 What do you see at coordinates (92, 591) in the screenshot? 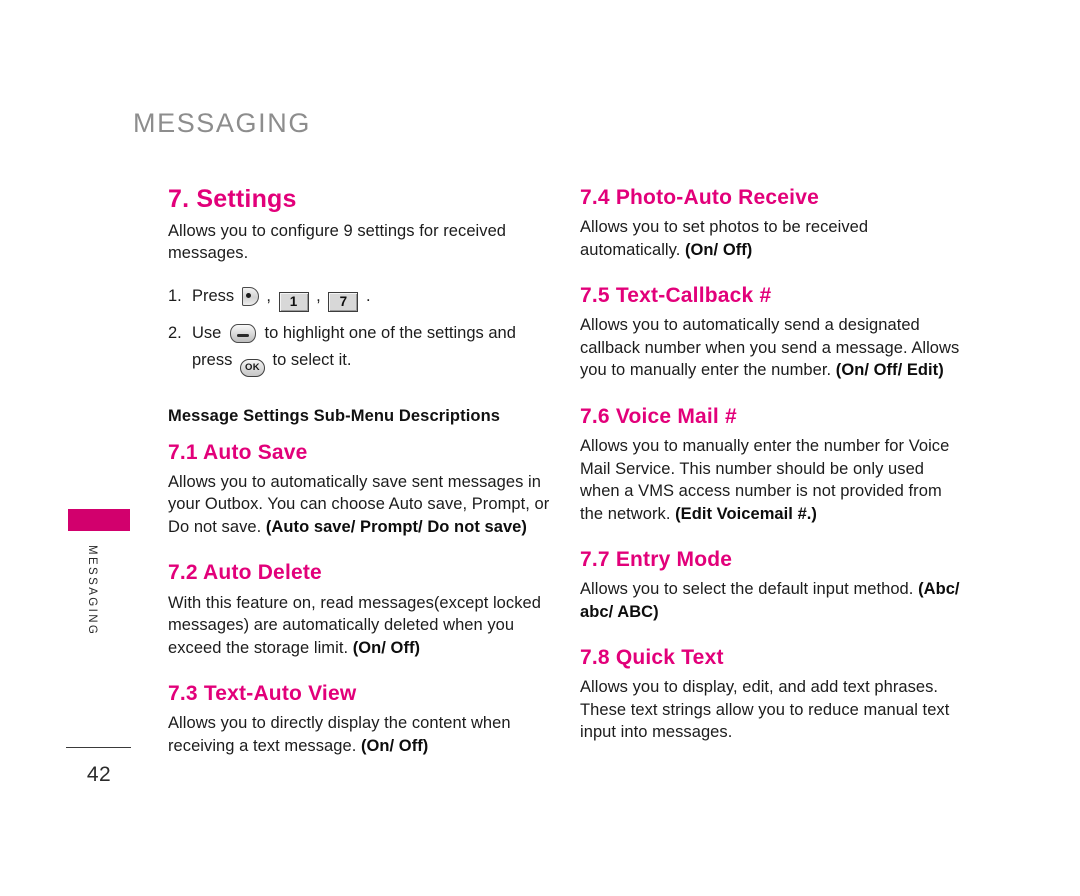
I see `side-tab-label: MESSAGING` at bounding box center [92, 591].